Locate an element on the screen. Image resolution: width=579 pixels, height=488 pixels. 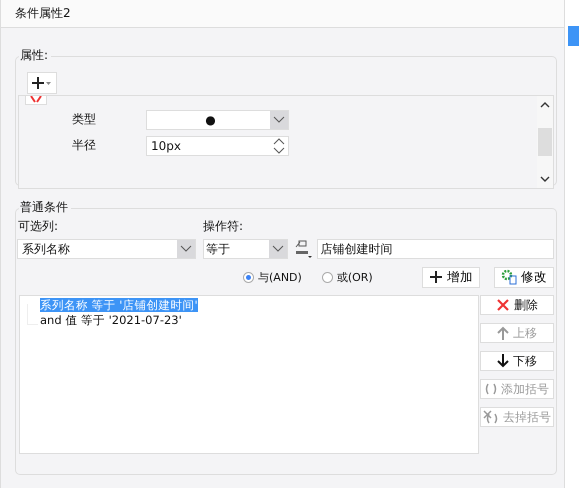
spinner-arrows-icon is located at coordinates (279, 145).